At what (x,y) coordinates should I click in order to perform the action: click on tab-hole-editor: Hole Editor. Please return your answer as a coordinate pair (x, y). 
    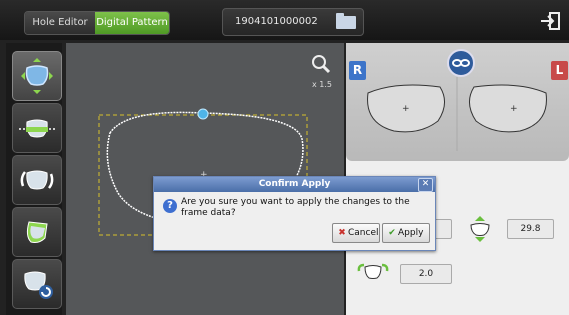
    Looking at the image, I should click on (60, 23).